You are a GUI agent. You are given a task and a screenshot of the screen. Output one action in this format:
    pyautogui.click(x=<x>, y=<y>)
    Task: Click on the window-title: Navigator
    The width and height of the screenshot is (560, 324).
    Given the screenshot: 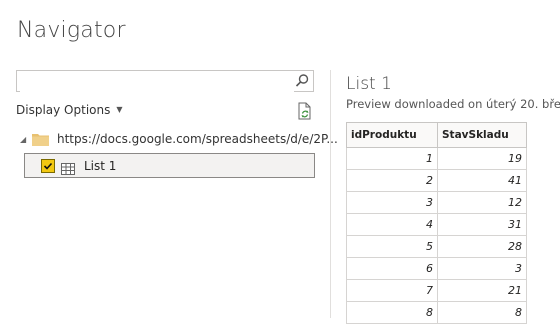 What is the action you would take?
    pyautogui.click(x=71, y=30)
    